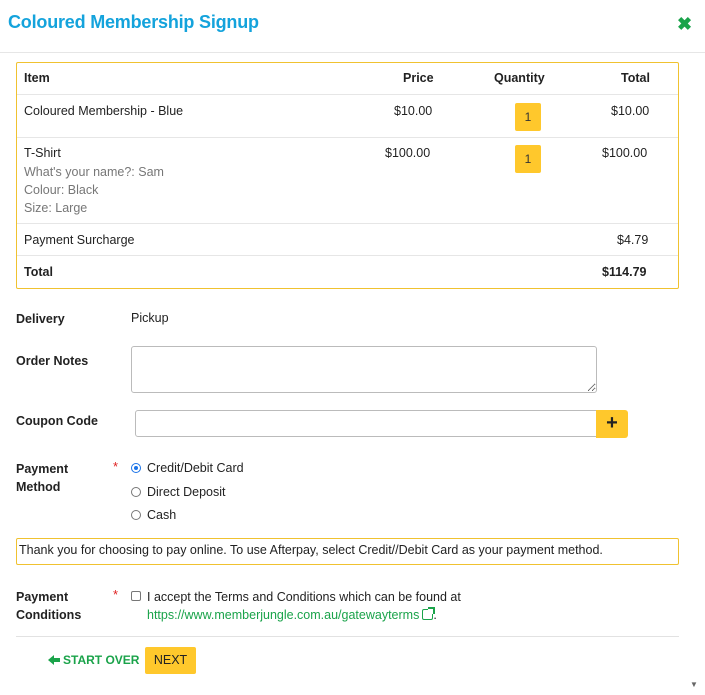  I want to click on payment-option-deposit: Direct Deposit, so click(178, 492).